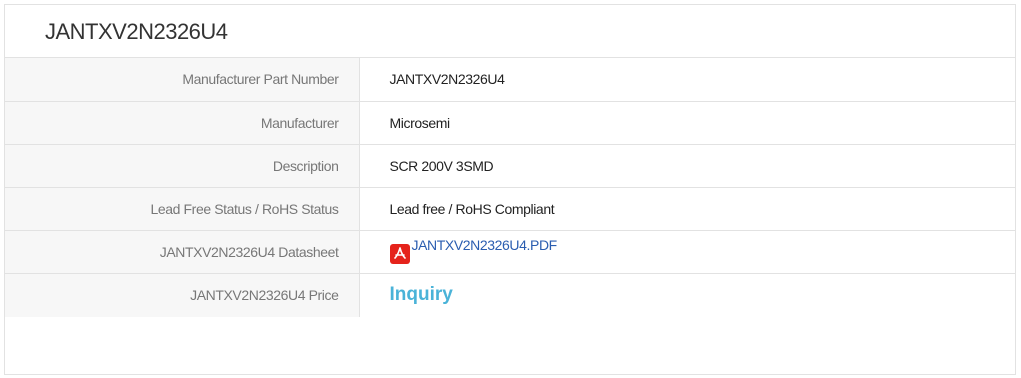 This screenshot has width=1021, height=378. Describe the element at coordinates (687, 295) in the screenshot. I see `price-cell: Inquiry` at that location.